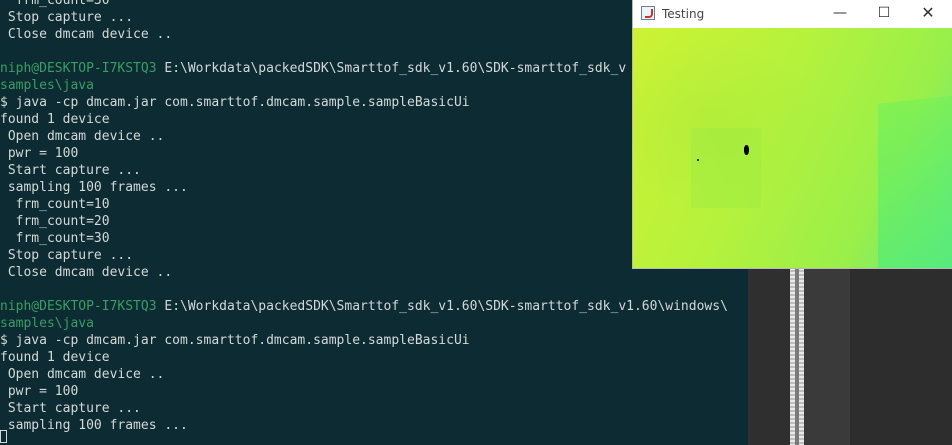 The height and width of the screenshot is (445, 952). What do you see at coordinates (792, 14) in the screenshot?
I see `title-bar: Testing — ☐ ✕` at bounding box center [792, 14].